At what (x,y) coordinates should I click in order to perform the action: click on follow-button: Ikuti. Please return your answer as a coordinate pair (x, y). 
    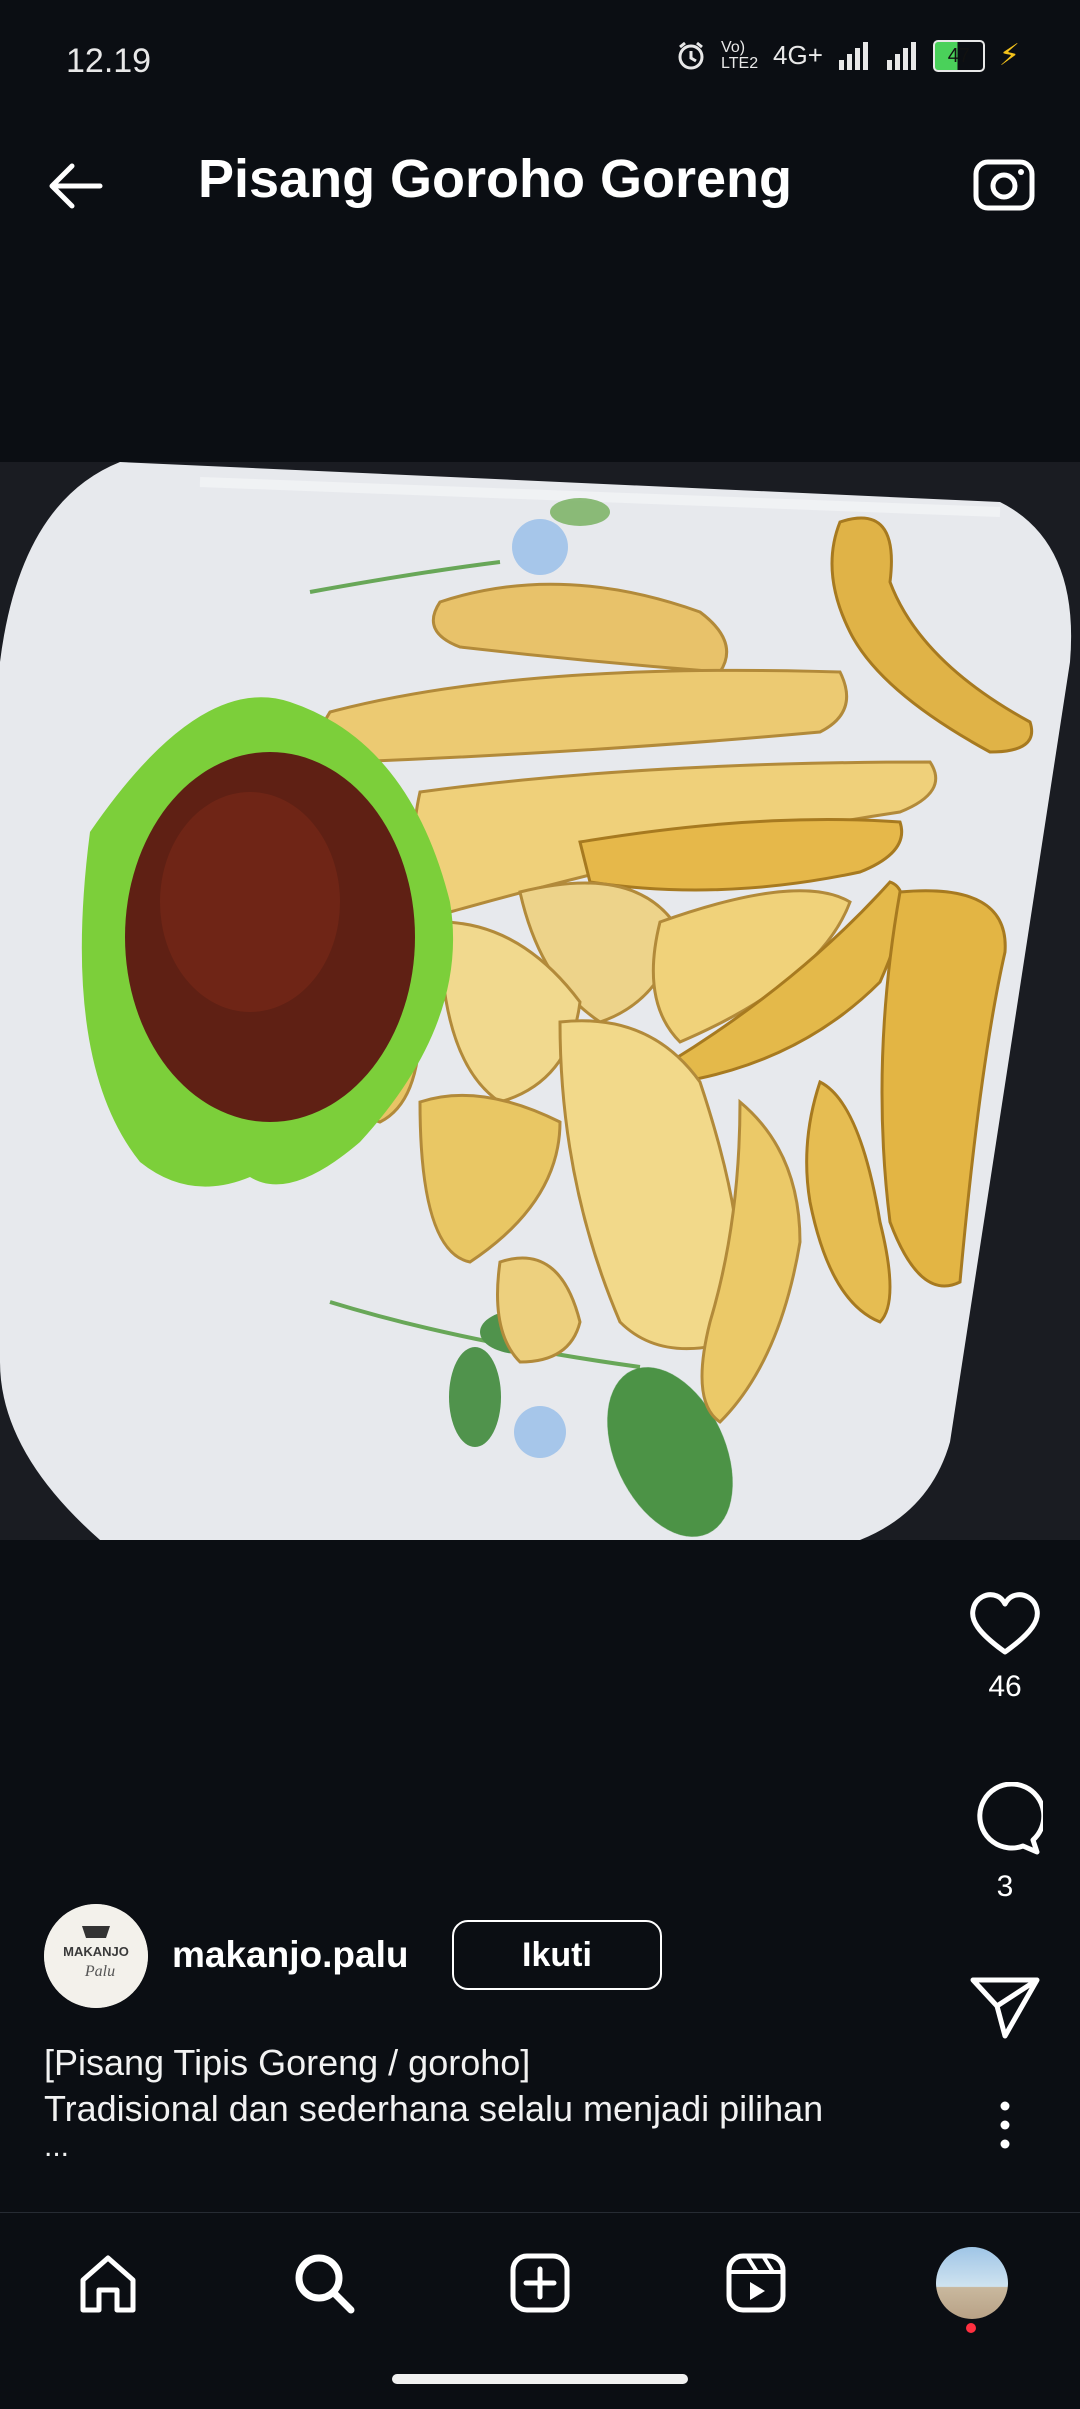
    Looking at the image, I should click on (557, 1955).